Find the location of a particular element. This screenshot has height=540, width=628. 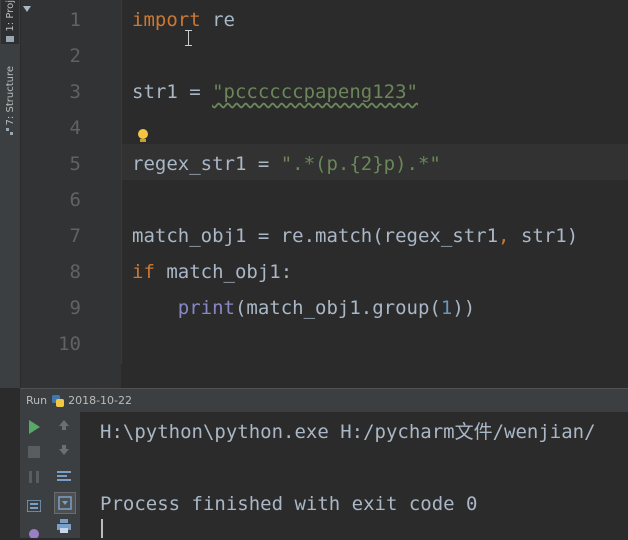

code-line-3: str1 = "pccccccpapeng123" is located at coordinates (275, 92).